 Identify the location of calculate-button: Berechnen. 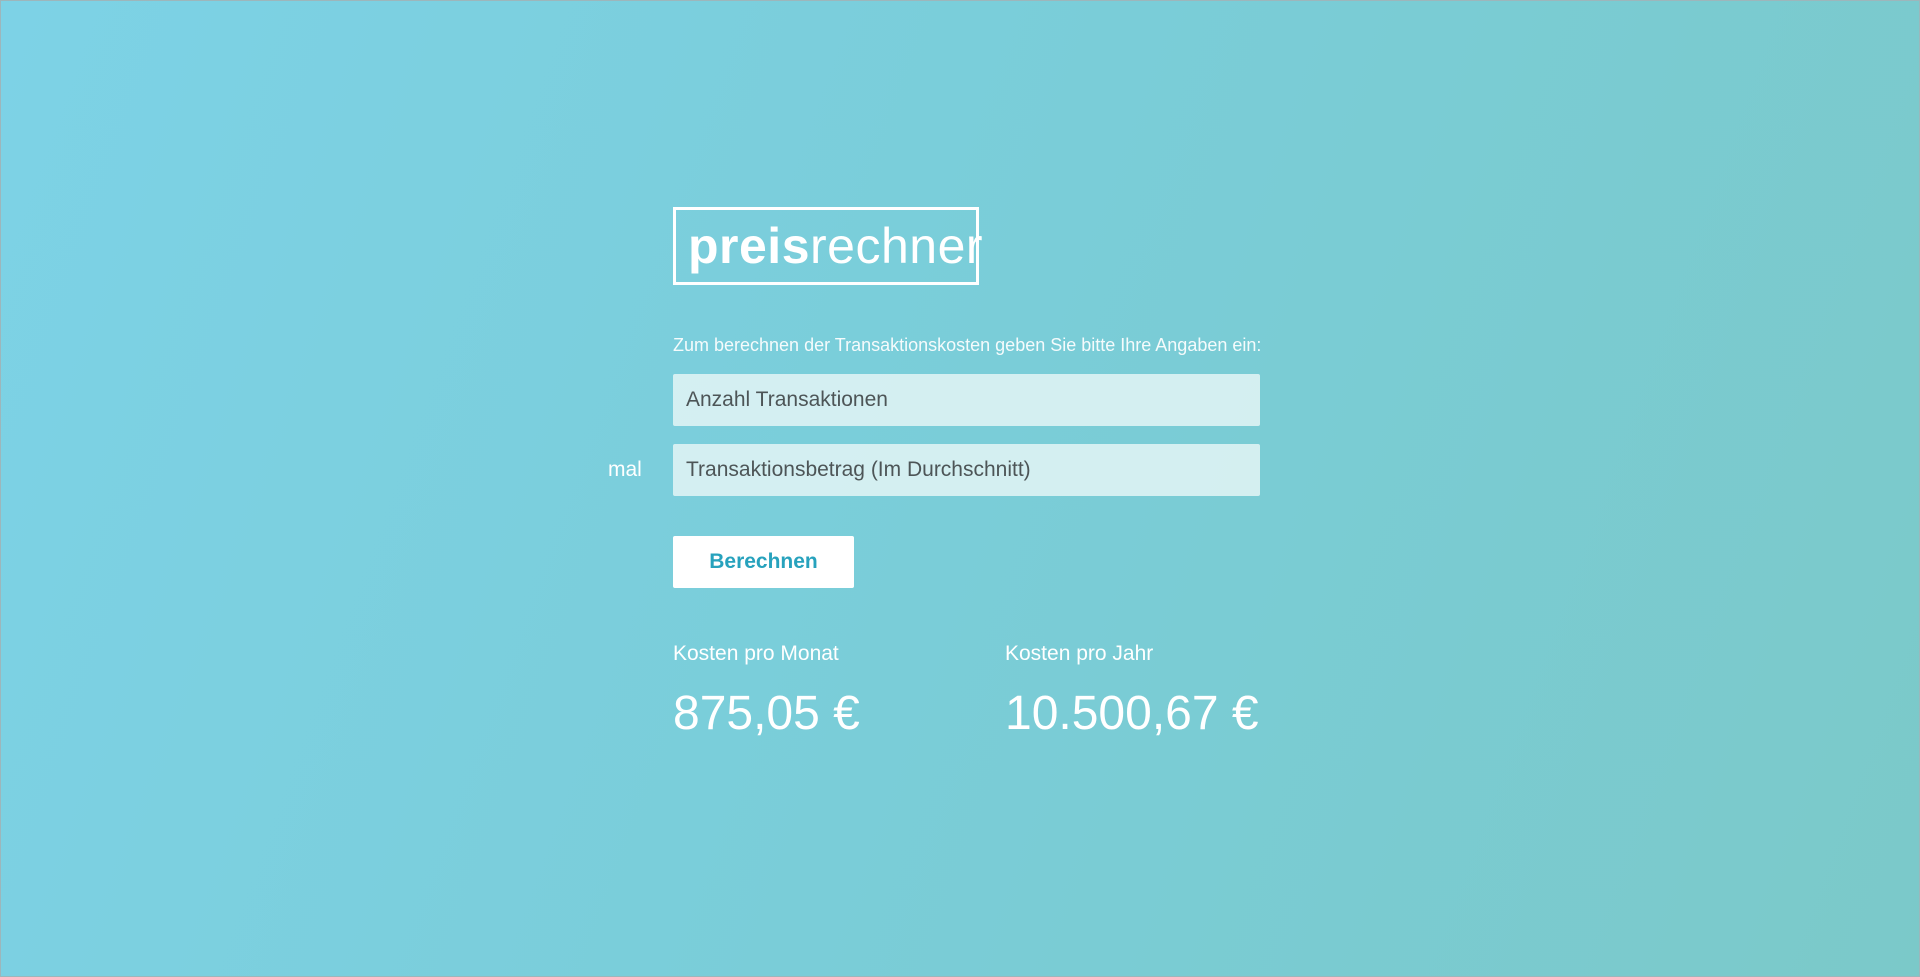
(763, 562).